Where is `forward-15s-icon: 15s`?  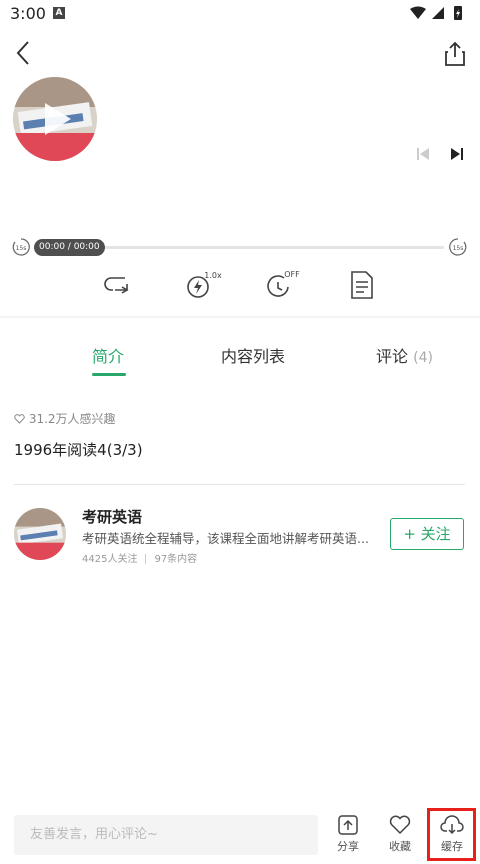
forward-15s-icon: 15s is located at coordinates (458, 247).